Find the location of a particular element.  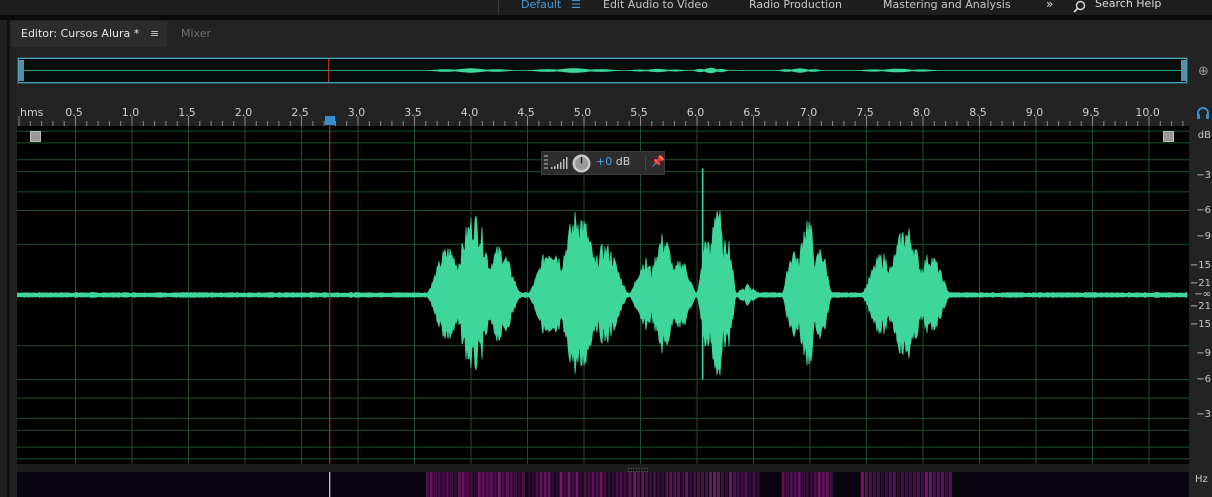

ruler-unit: hms is located at coordinates (32, 112).